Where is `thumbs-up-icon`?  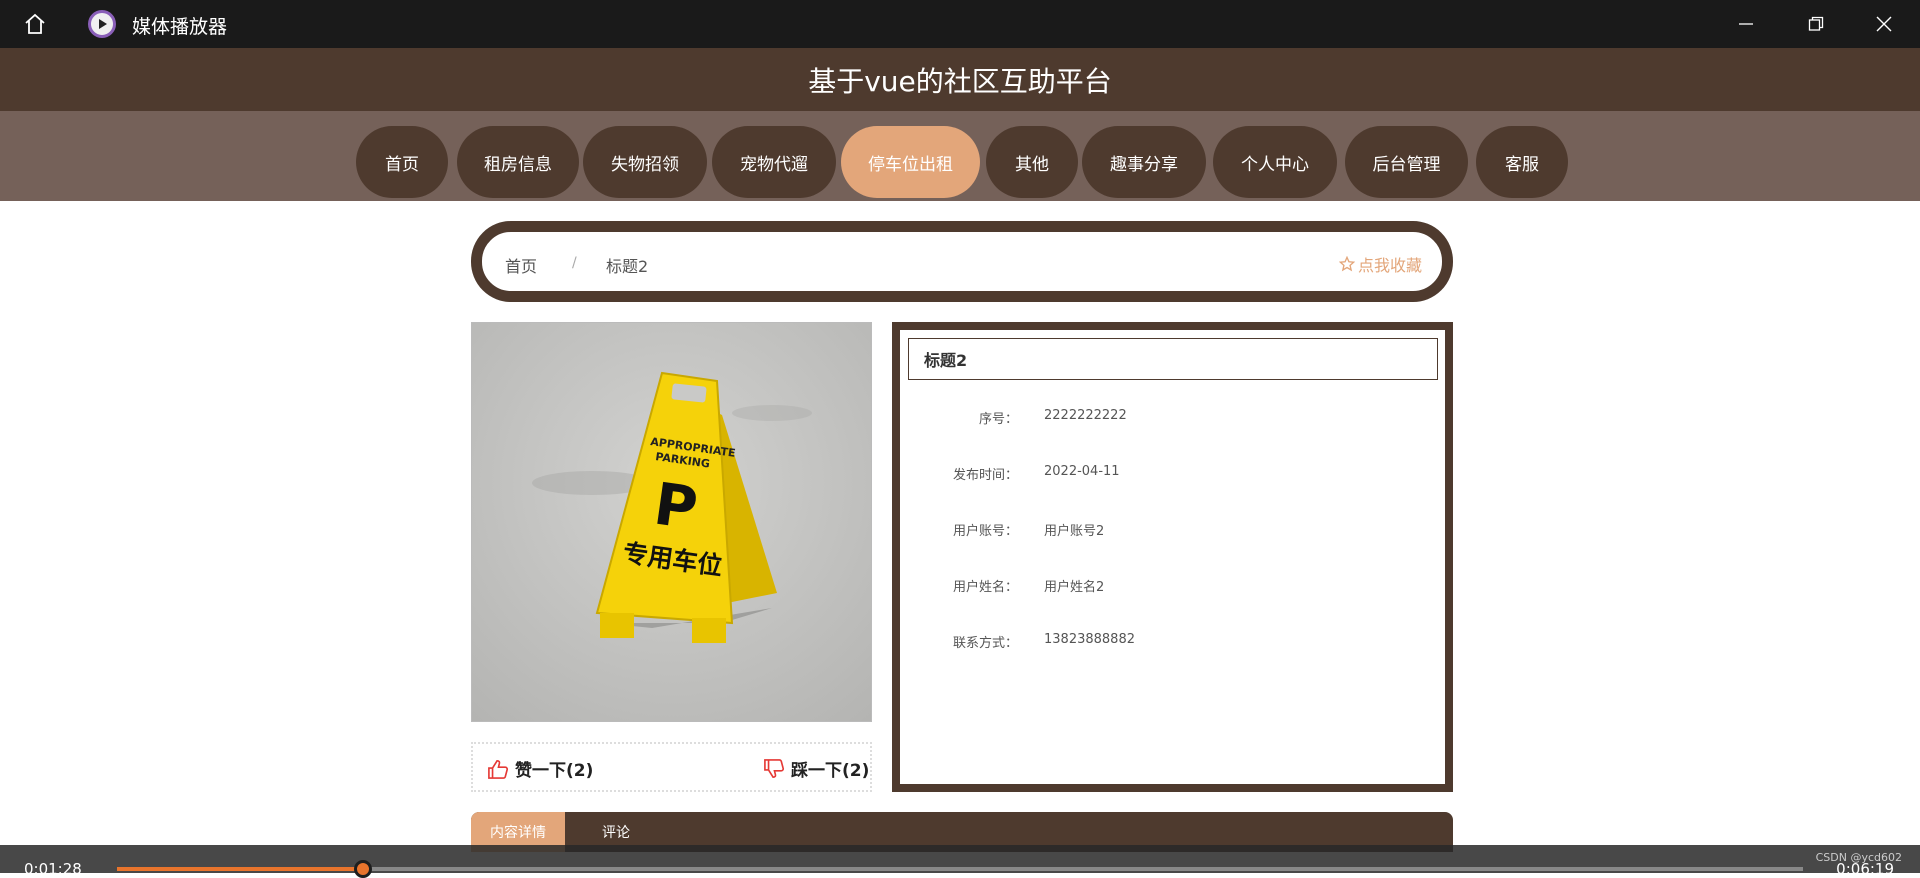
thumbs-up-icon is located at coordinates (498, 769).